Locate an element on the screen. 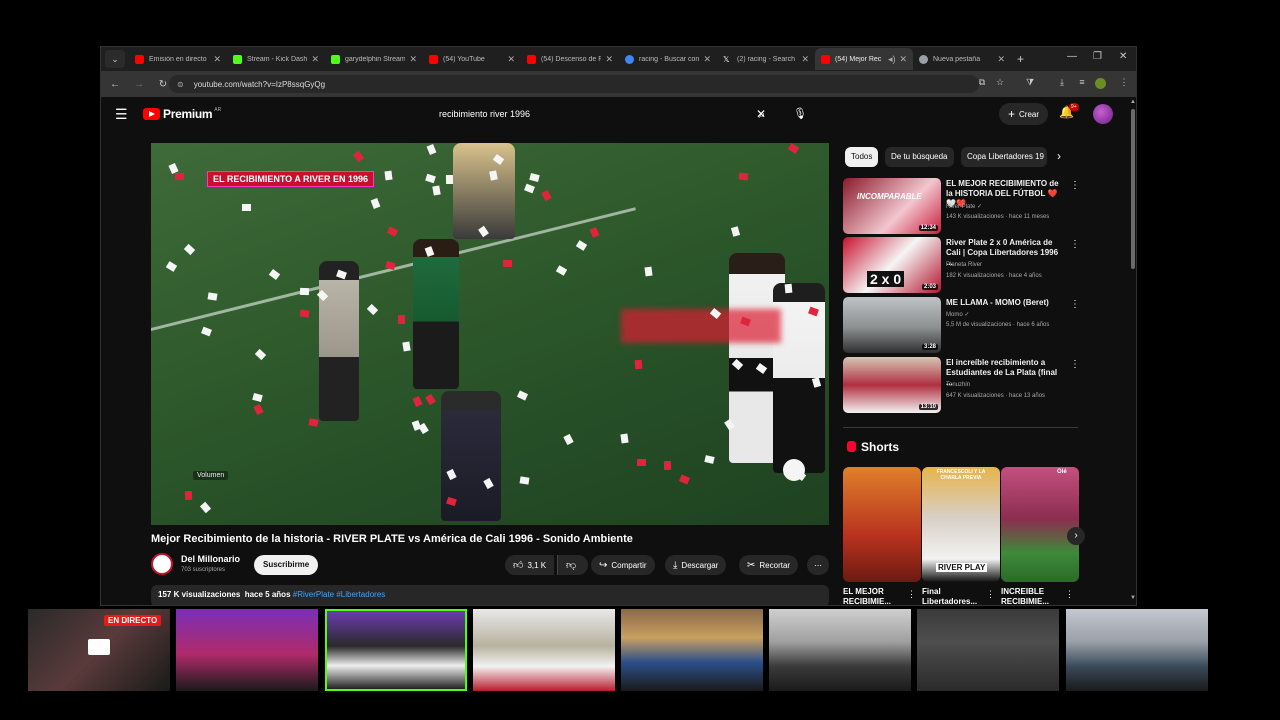 Image resolution: width=1280 pixels, height=720 pixels. tab-7: 𝕏 (2) racing - Search / ✕ is located at coordinates (766, 59).